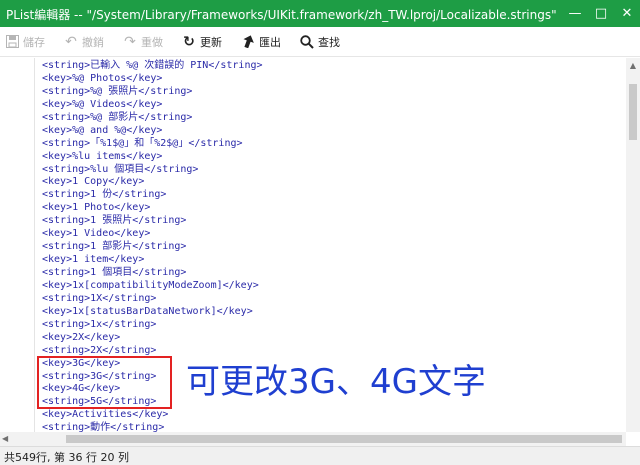  Describe the element at coordinates (34, 245) in the screenshot. I see `gutter-divider` at that location.